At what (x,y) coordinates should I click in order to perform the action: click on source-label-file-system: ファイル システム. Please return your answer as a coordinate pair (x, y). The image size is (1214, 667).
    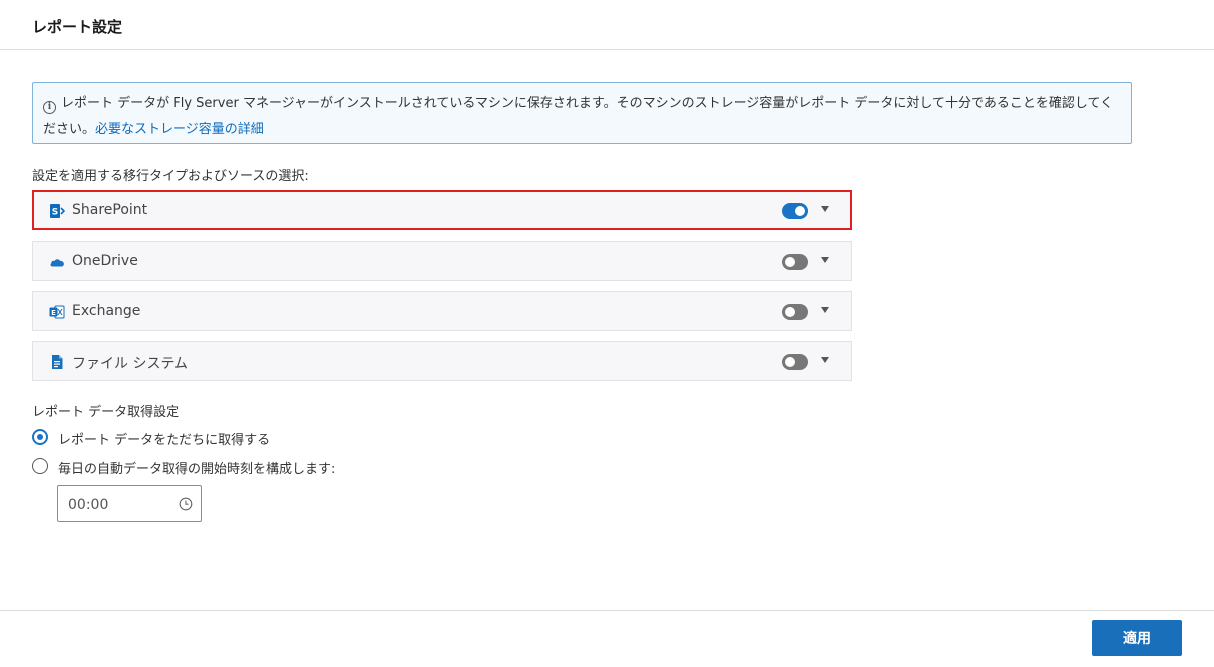
    Looking at the image, I should click on (130, 364).